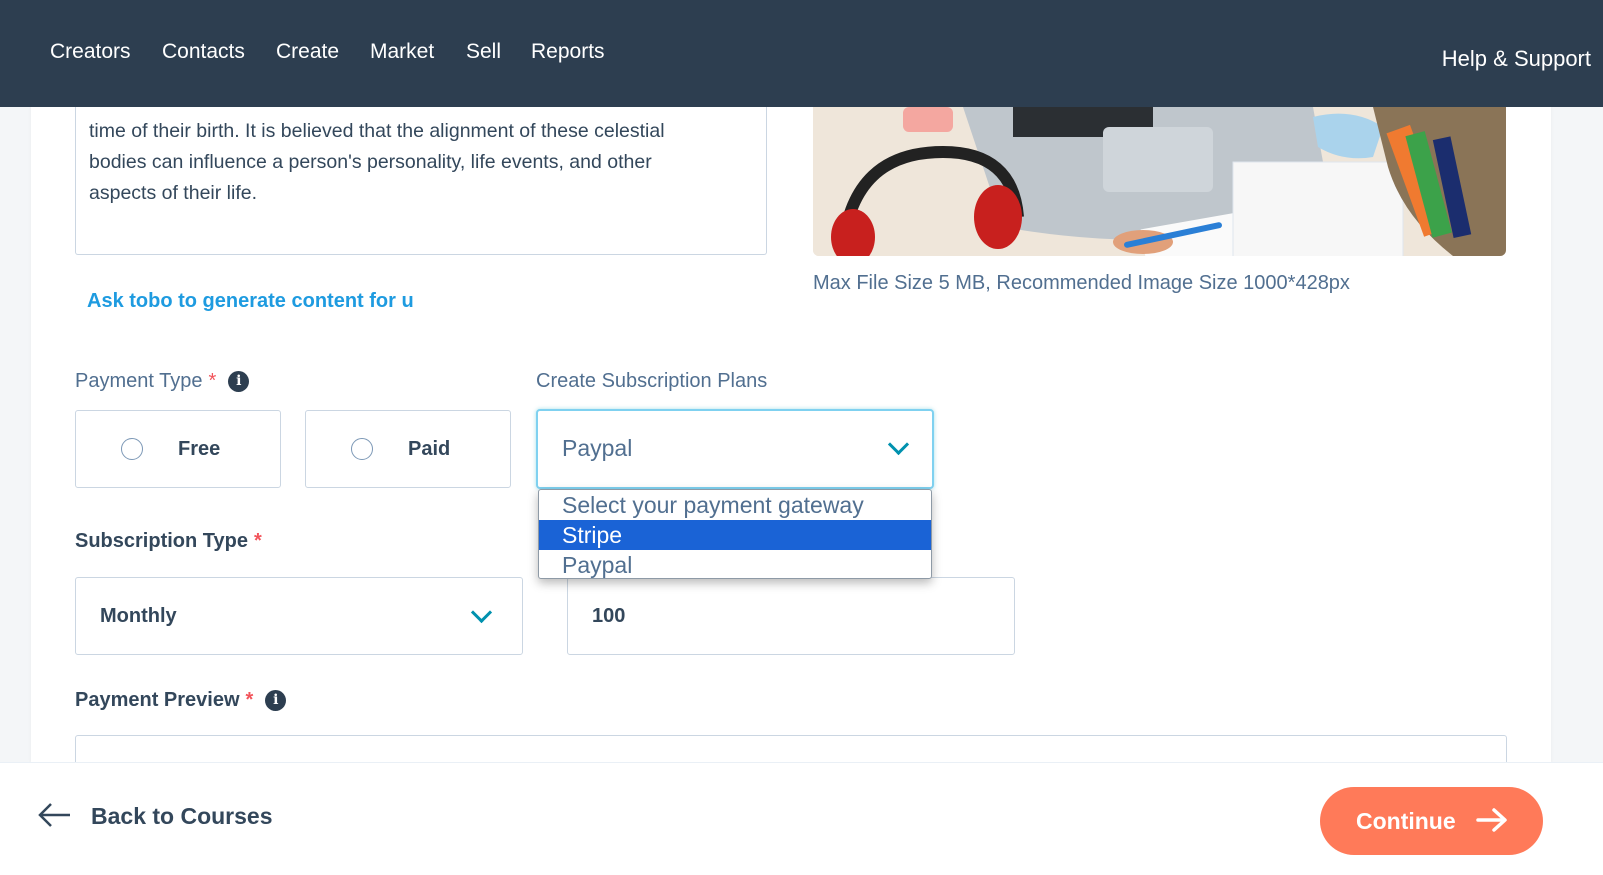 The width and height of the screenshot is (1603, 875). I want to click on subscription-type-select: Monthly, so click(299, 616).